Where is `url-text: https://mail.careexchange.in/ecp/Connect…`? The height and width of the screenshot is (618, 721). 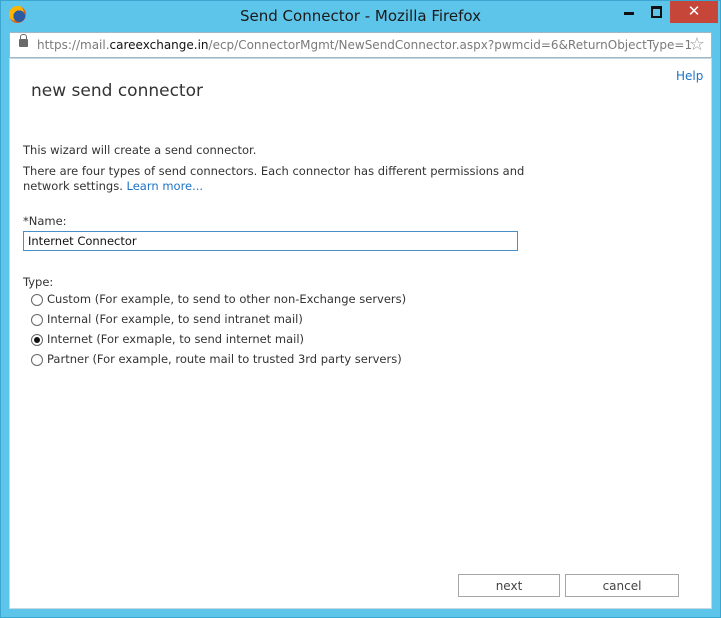
url-text: https://mail.careexchange.in/ecp/Connect… is located at coordinates (364, 45).